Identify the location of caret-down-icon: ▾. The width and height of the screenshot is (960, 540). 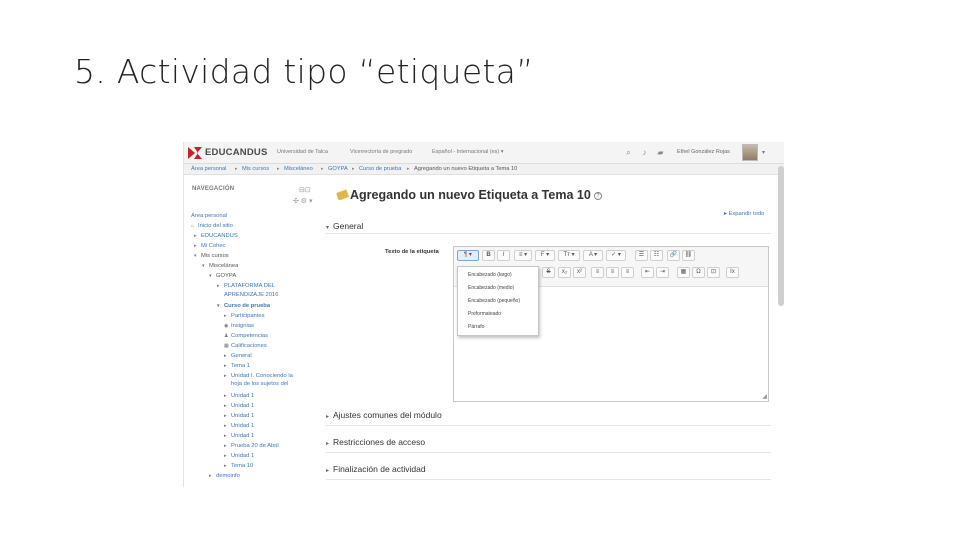
(195, 256).